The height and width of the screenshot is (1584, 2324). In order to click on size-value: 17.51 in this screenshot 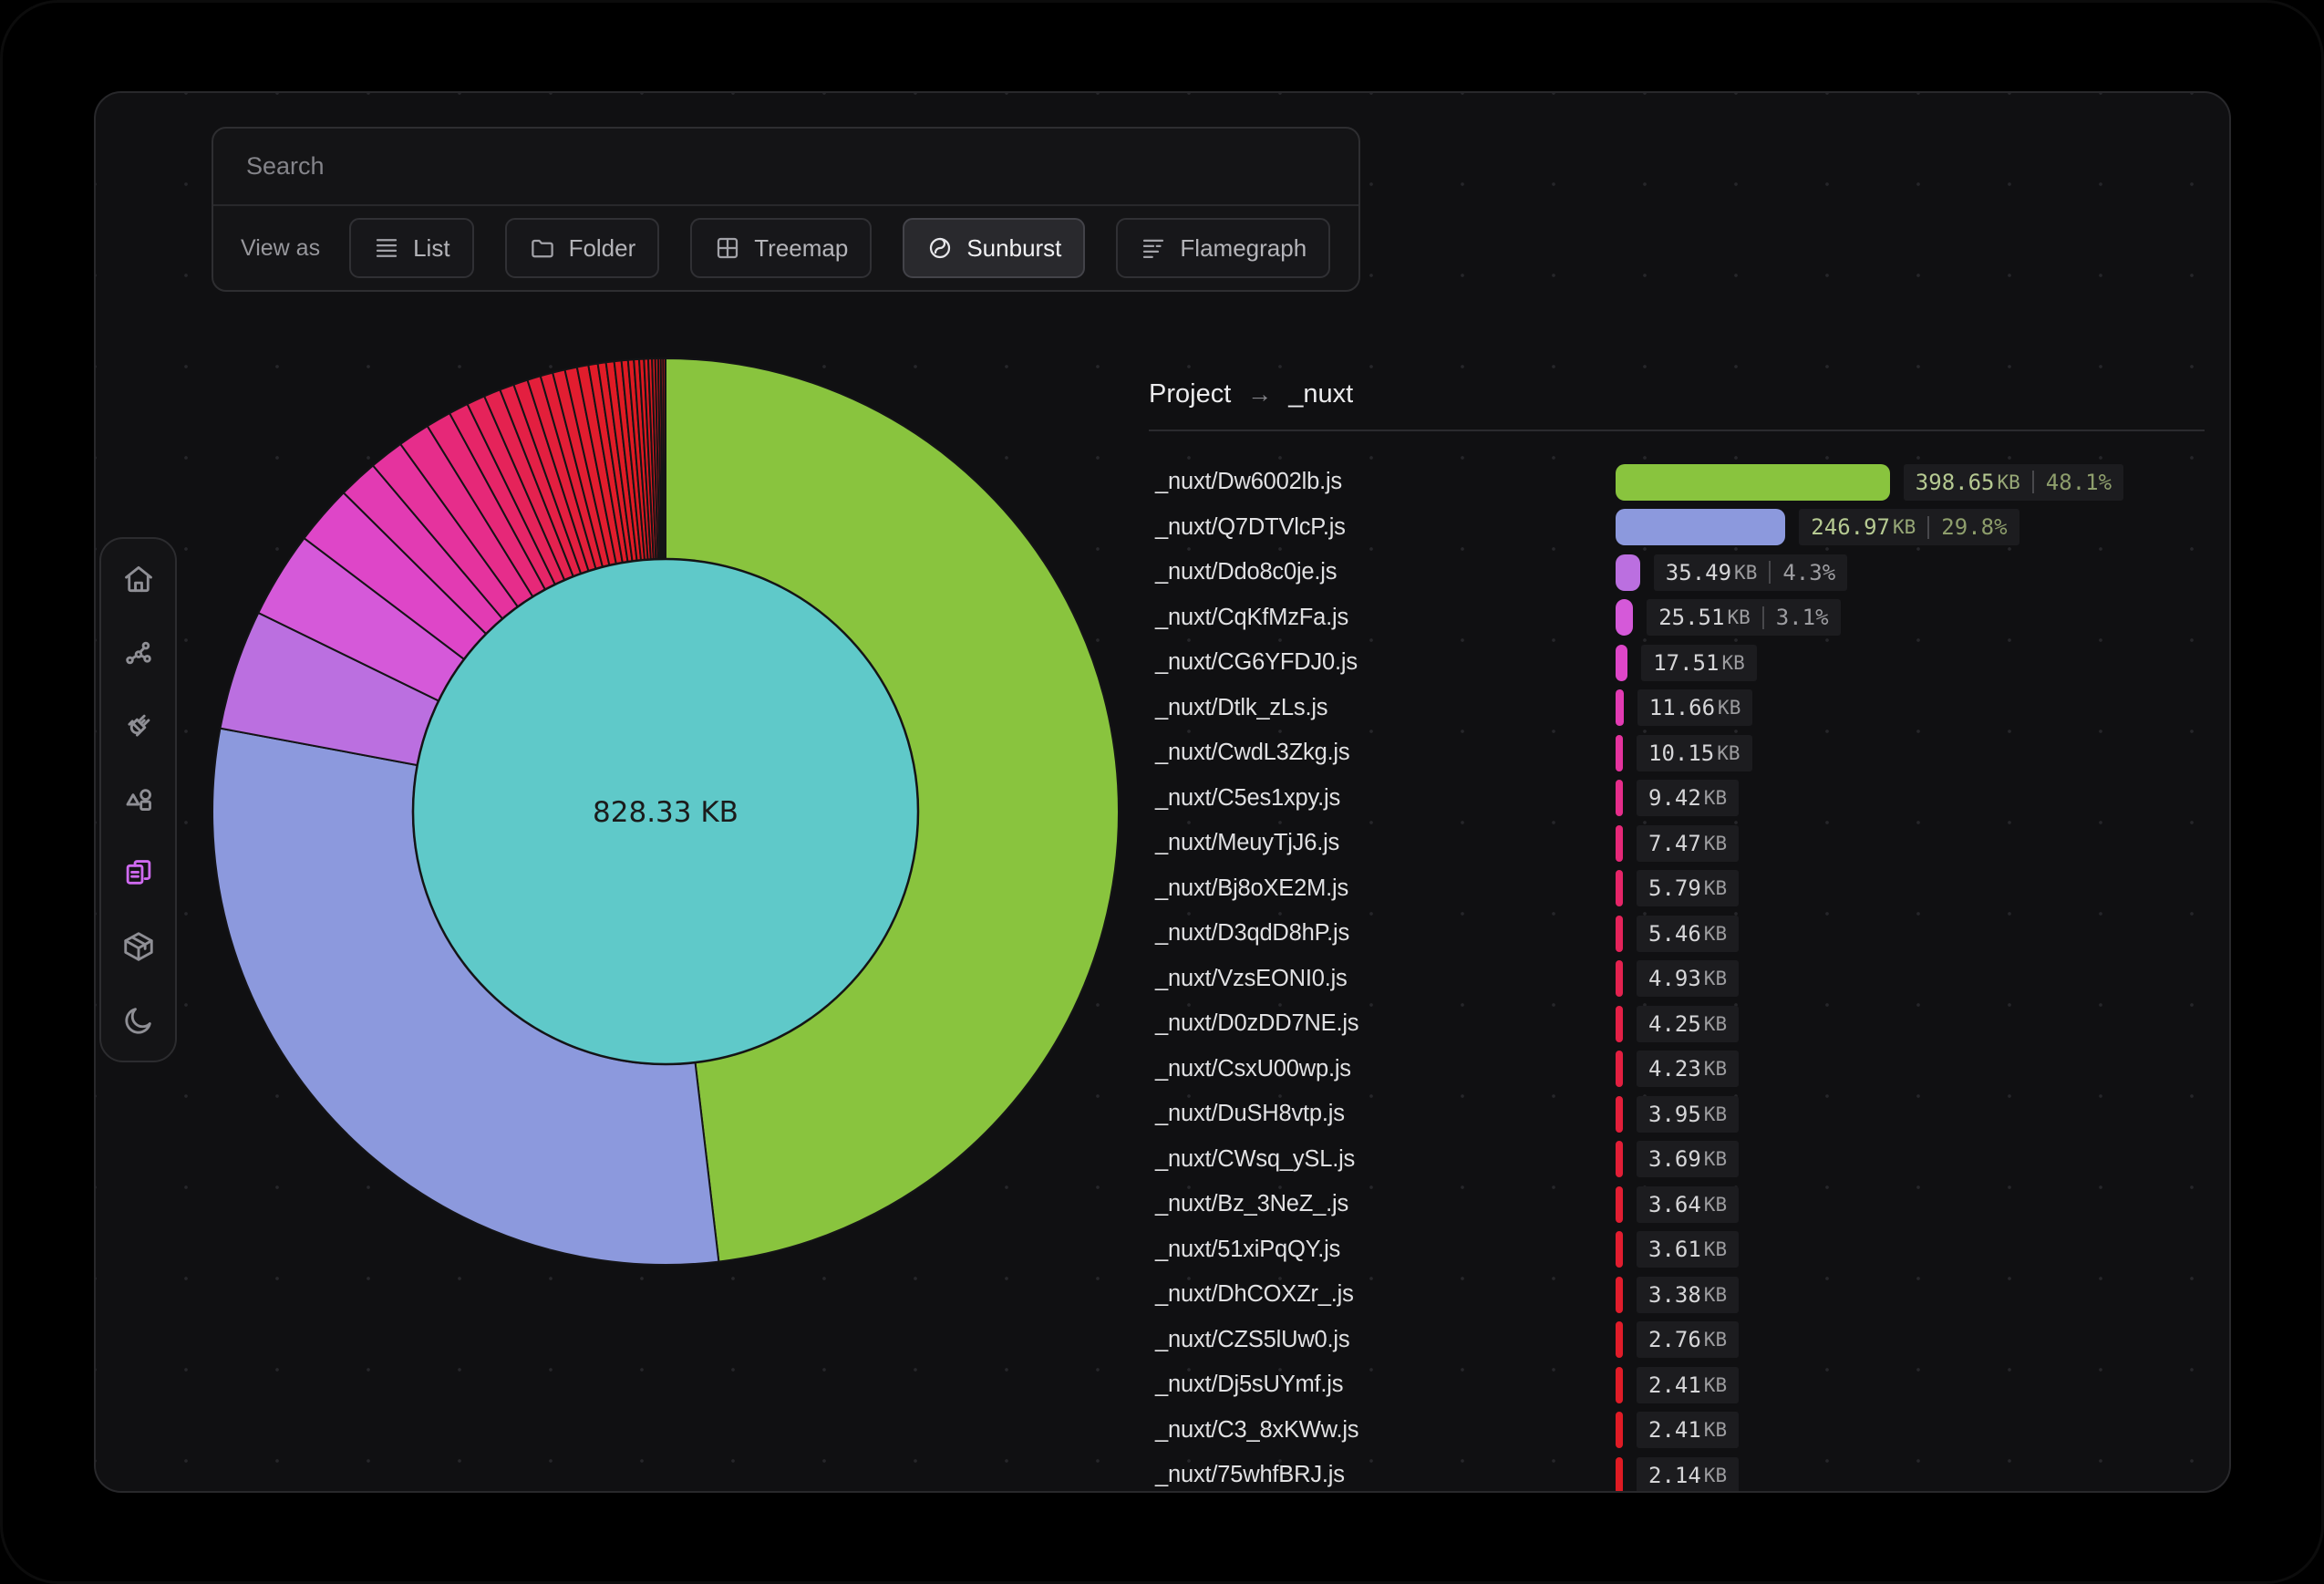, I will do `click(1686, 663)`.